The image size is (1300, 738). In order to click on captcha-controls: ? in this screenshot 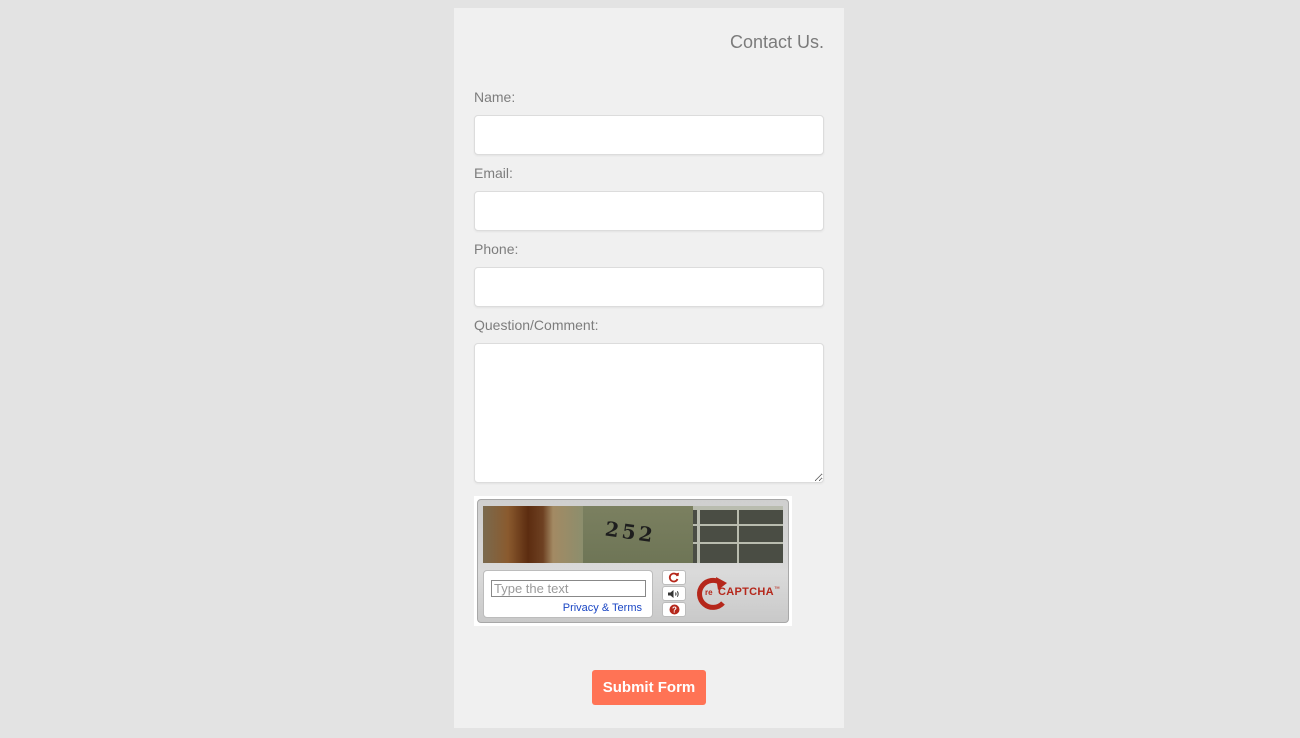, I will do `click(674, 594)`.